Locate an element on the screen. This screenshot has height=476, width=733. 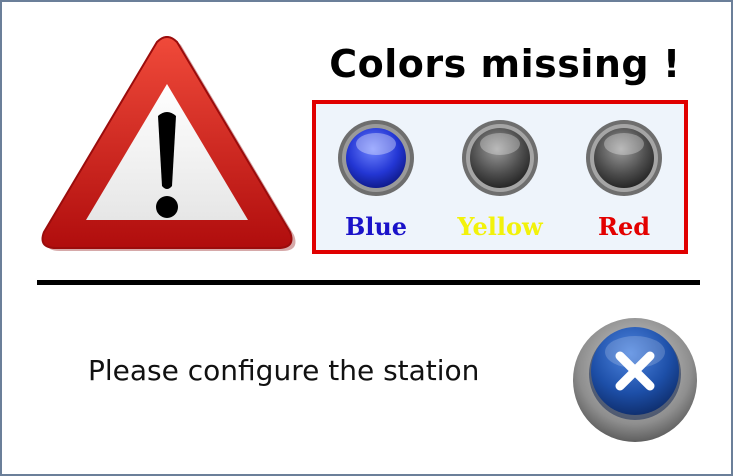
color-label-yellow: Yellow is located at coordinates (500, 226).